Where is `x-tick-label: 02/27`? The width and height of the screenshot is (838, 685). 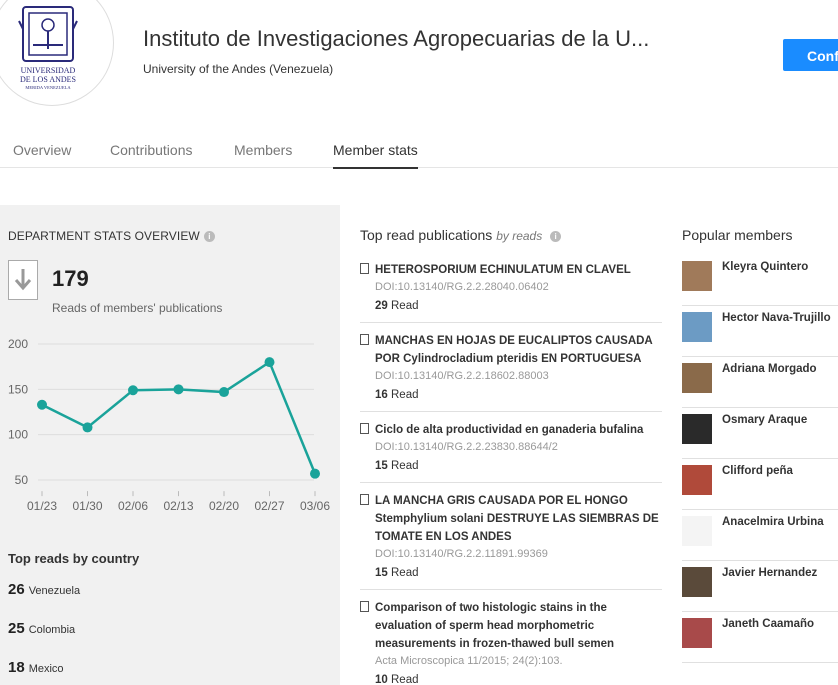 x-tick-label: 02/27 is located at coordinates (269, 506).